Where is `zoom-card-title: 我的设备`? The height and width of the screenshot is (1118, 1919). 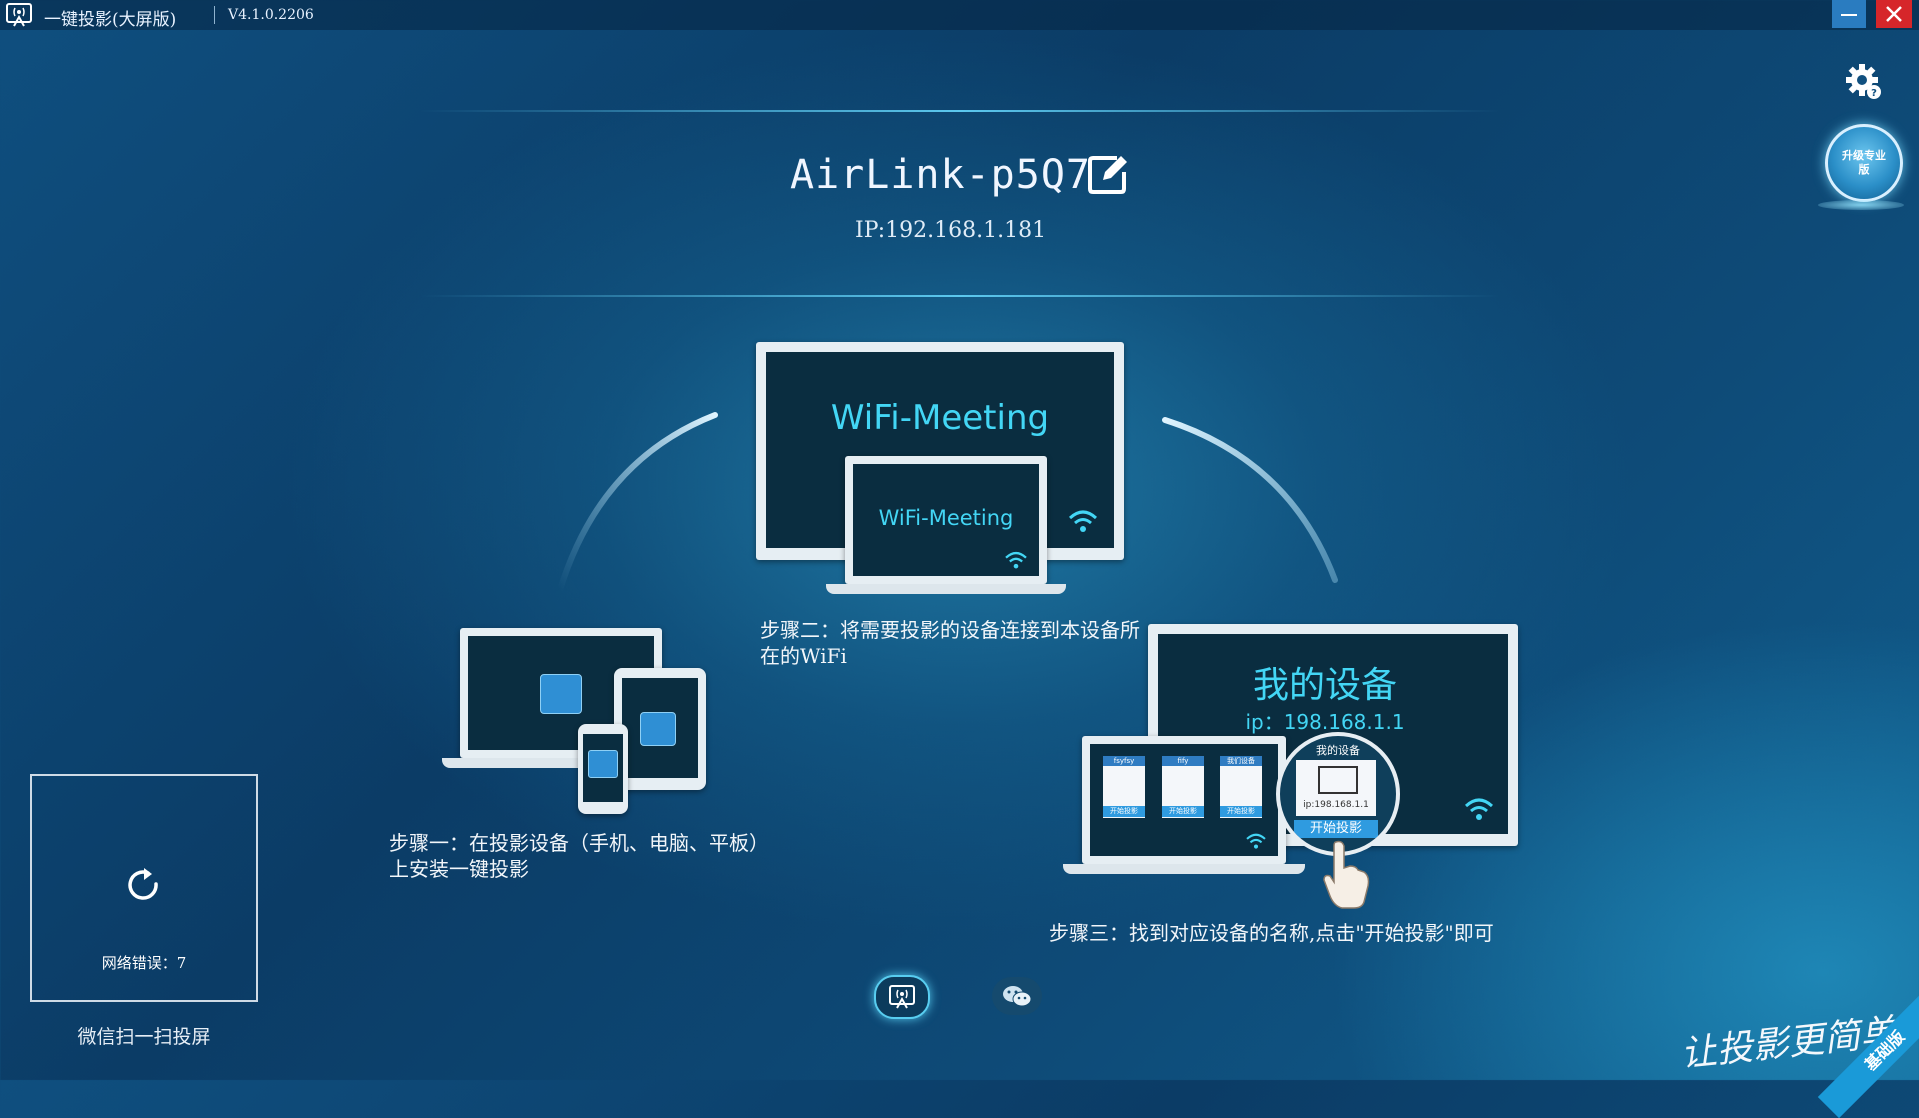 zoom-card-title: 我的设备 is located at coordinates (1338, 750).